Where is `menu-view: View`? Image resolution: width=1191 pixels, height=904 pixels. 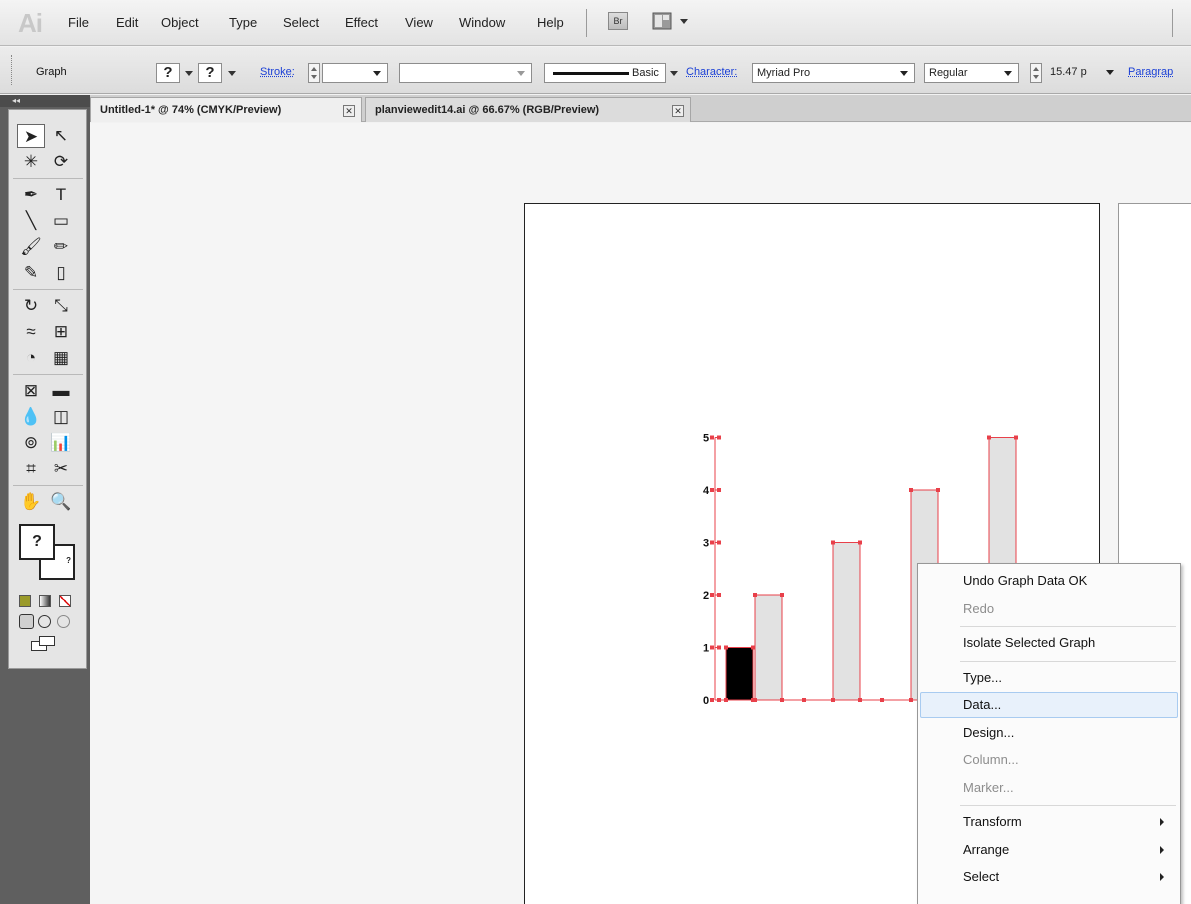
menu-view: View is located at coordinates (419, 22).